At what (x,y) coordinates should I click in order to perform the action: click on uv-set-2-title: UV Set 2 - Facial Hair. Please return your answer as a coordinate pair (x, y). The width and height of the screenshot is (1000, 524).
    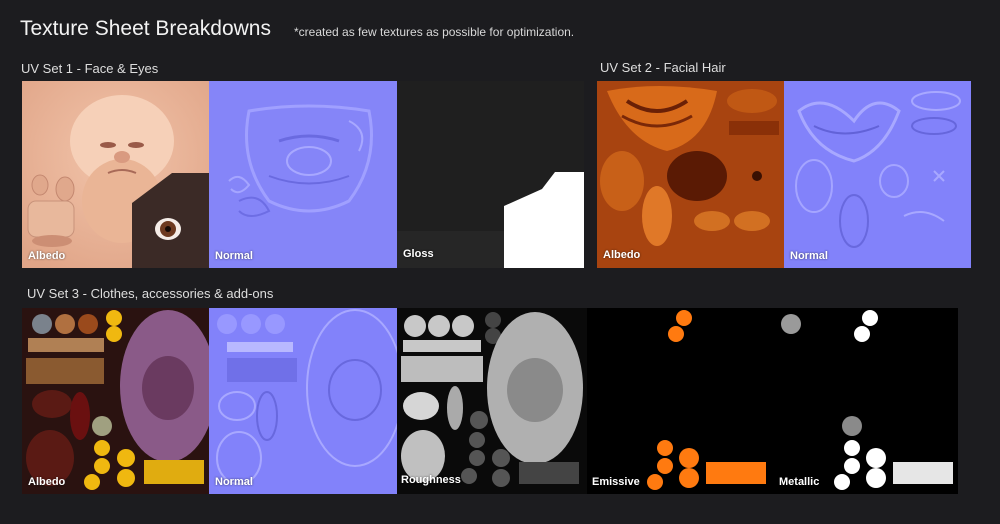
    Looking at the image, I should click on (663, 67).